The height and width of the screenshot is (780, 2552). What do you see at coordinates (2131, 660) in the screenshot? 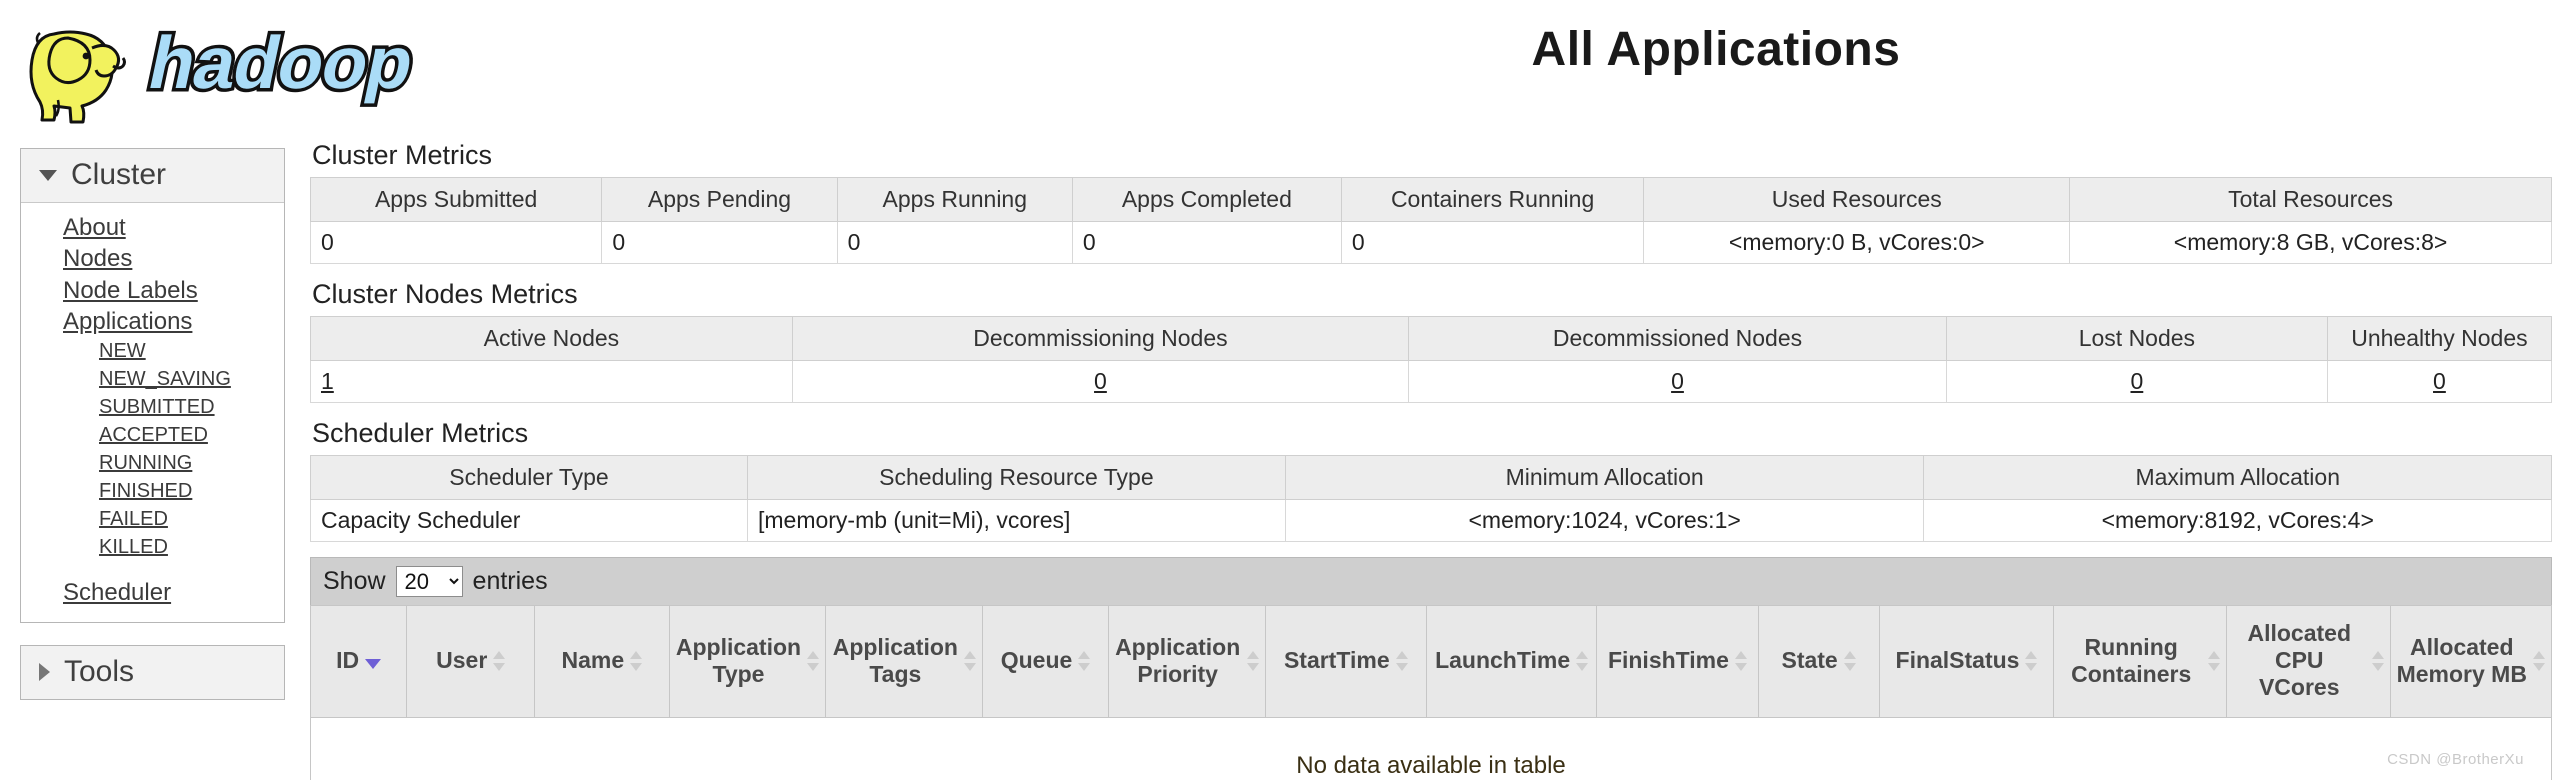
I see `th-label: Running Containers` at bounding box center [2131, 660].